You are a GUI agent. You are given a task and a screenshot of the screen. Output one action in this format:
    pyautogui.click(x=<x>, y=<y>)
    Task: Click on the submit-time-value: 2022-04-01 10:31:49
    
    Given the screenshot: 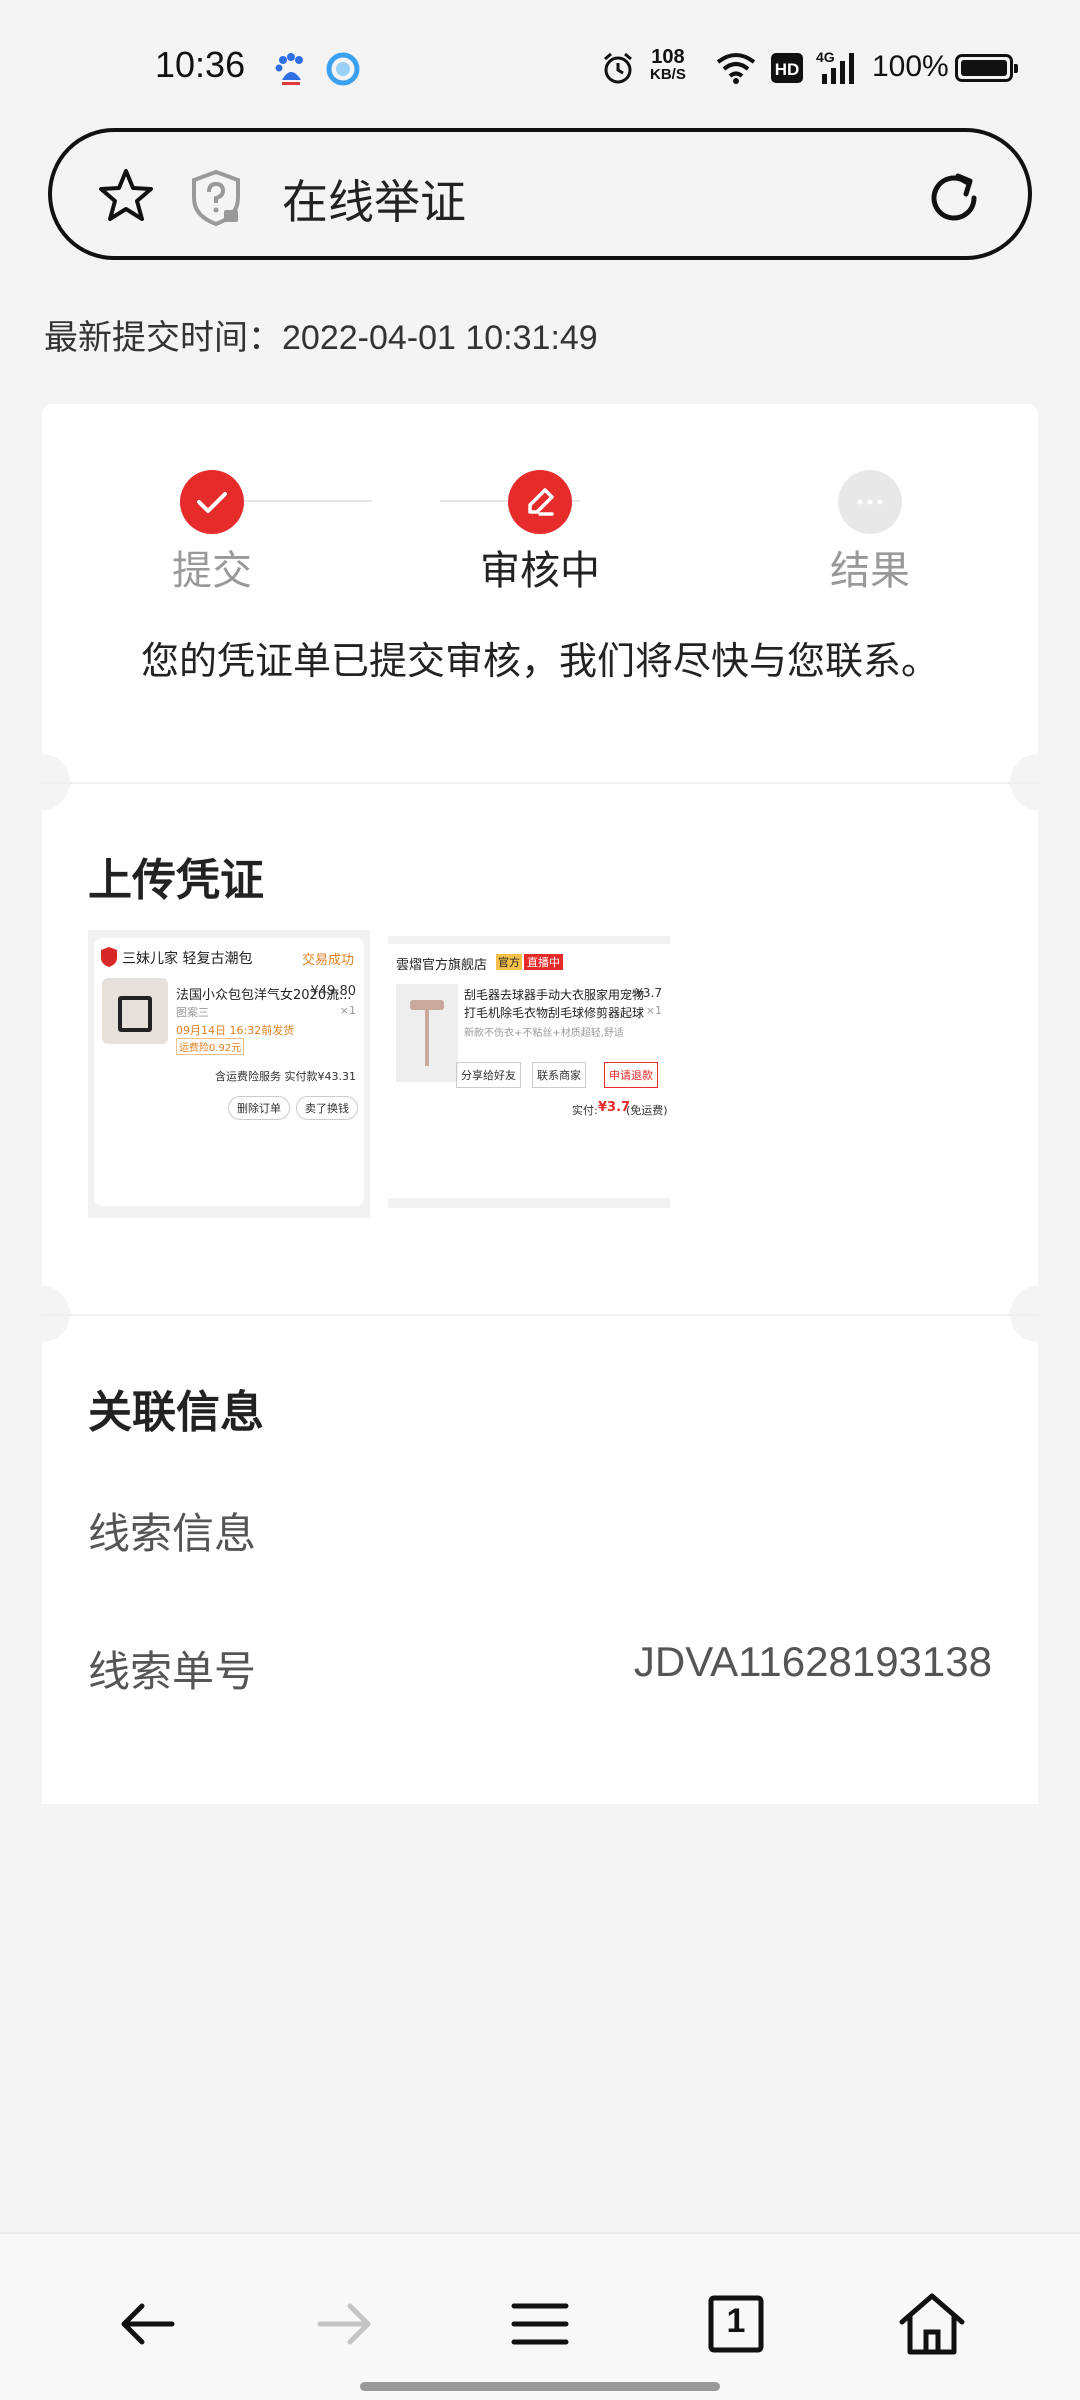 What is the action you would take?
    pyautogui.click(x=440, y=338)
    